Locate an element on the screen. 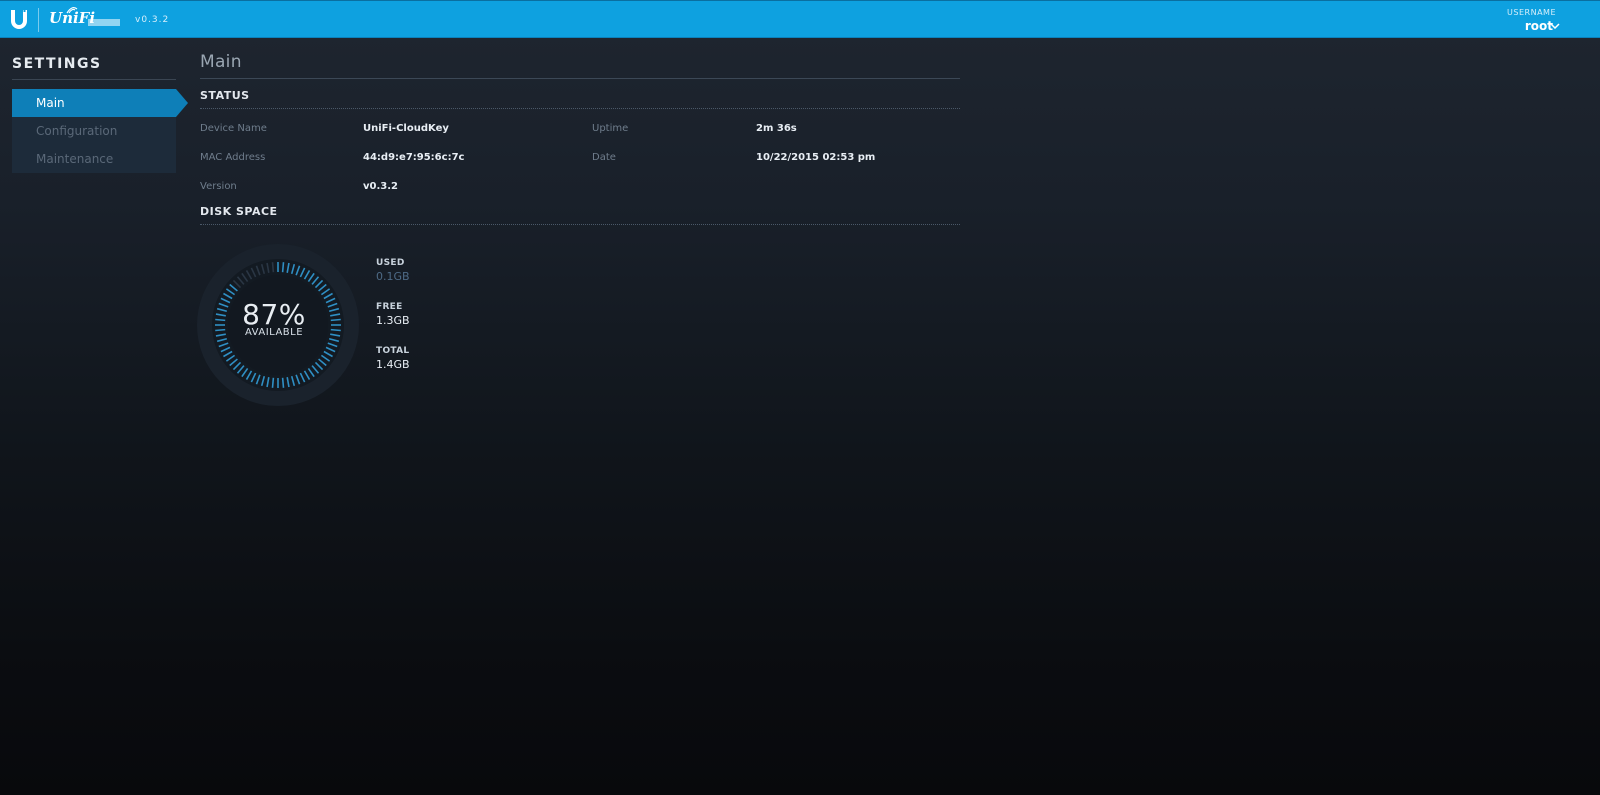  app-version: v0.3.2 is located at coordinates (152, 20).